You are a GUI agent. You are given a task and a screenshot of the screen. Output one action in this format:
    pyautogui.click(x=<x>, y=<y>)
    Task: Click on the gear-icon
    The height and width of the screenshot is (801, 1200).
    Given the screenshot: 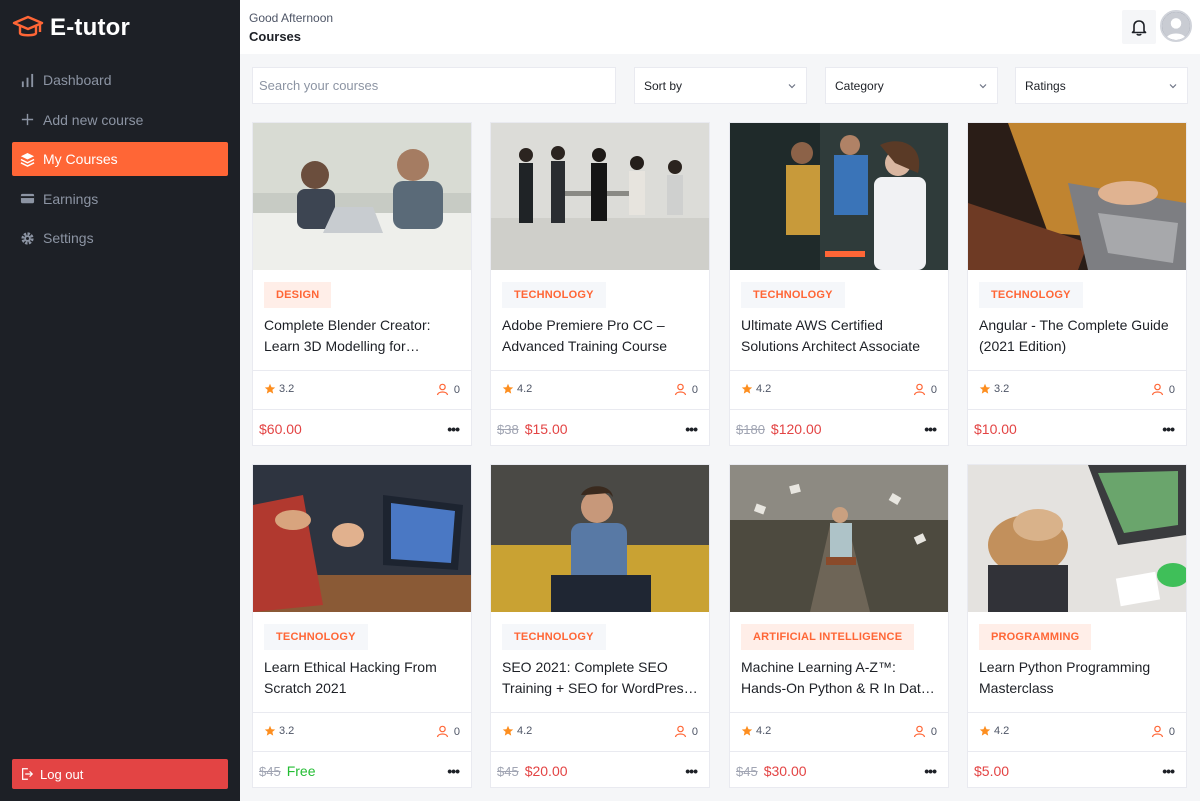 What is the action you would take?
    pyautogui.click(x=27, y=238)
    